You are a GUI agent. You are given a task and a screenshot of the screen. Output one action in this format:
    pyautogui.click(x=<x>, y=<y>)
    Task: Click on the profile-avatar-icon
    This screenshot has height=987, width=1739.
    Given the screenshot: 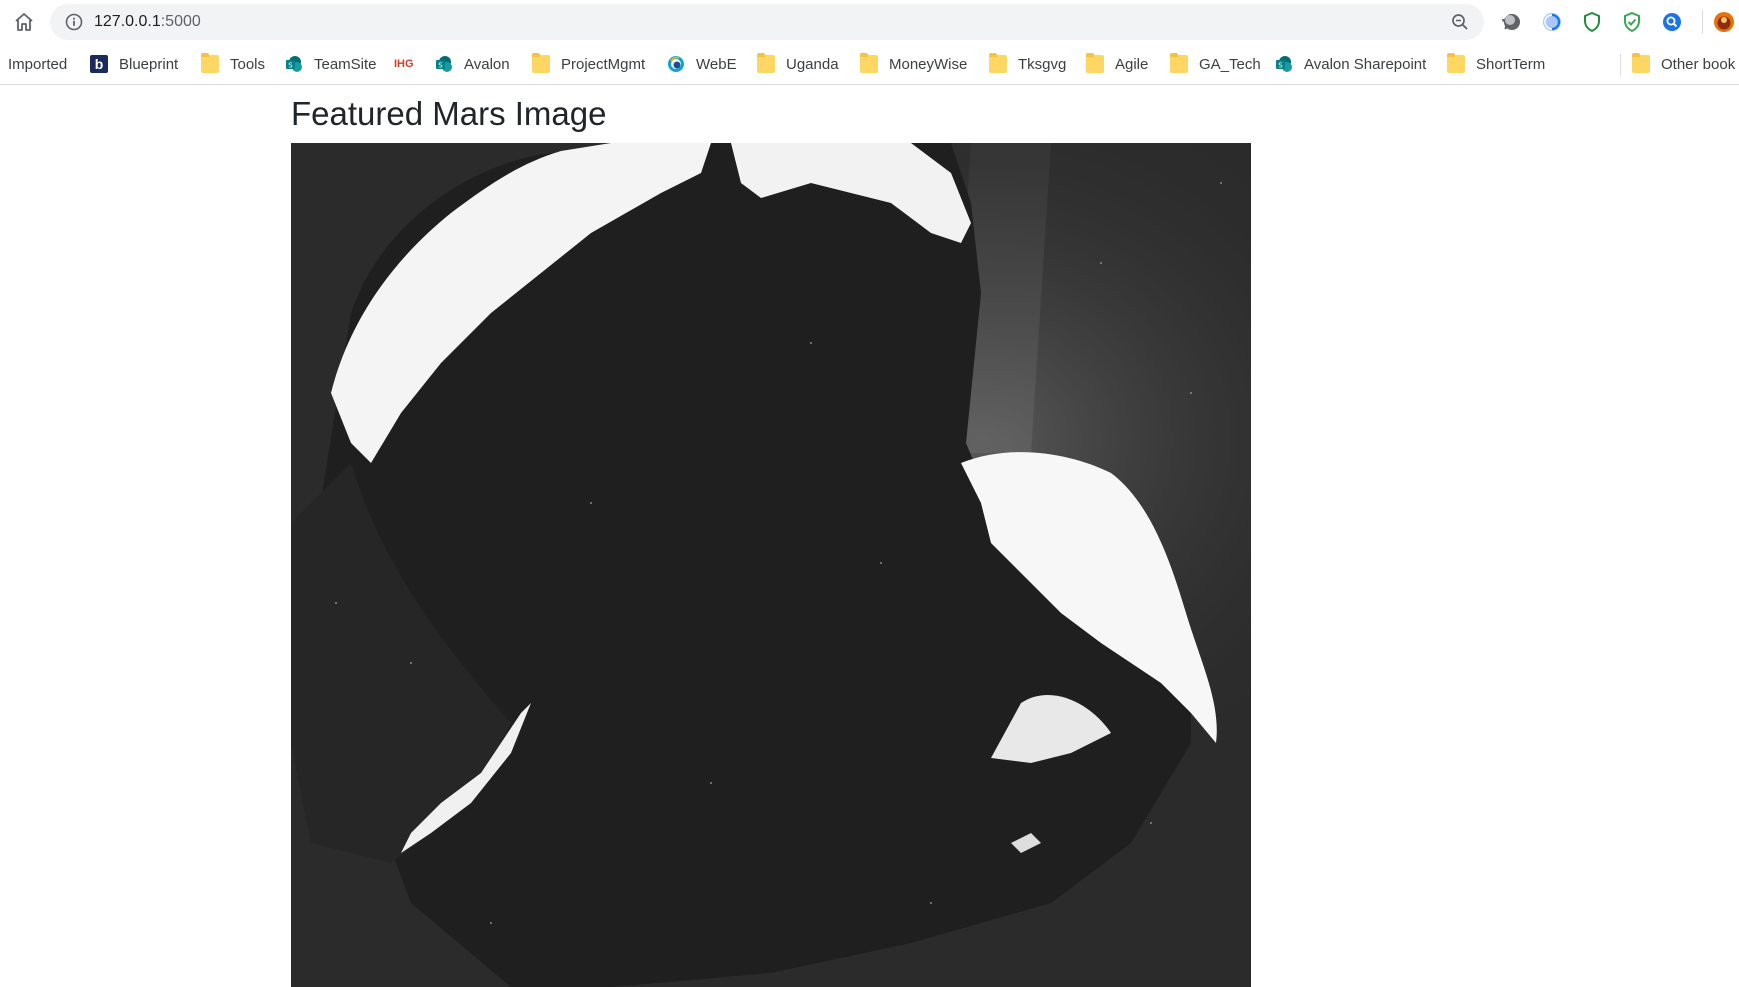 What is the action you would take?
    pyautogui.click(x=1724, y=22)
    